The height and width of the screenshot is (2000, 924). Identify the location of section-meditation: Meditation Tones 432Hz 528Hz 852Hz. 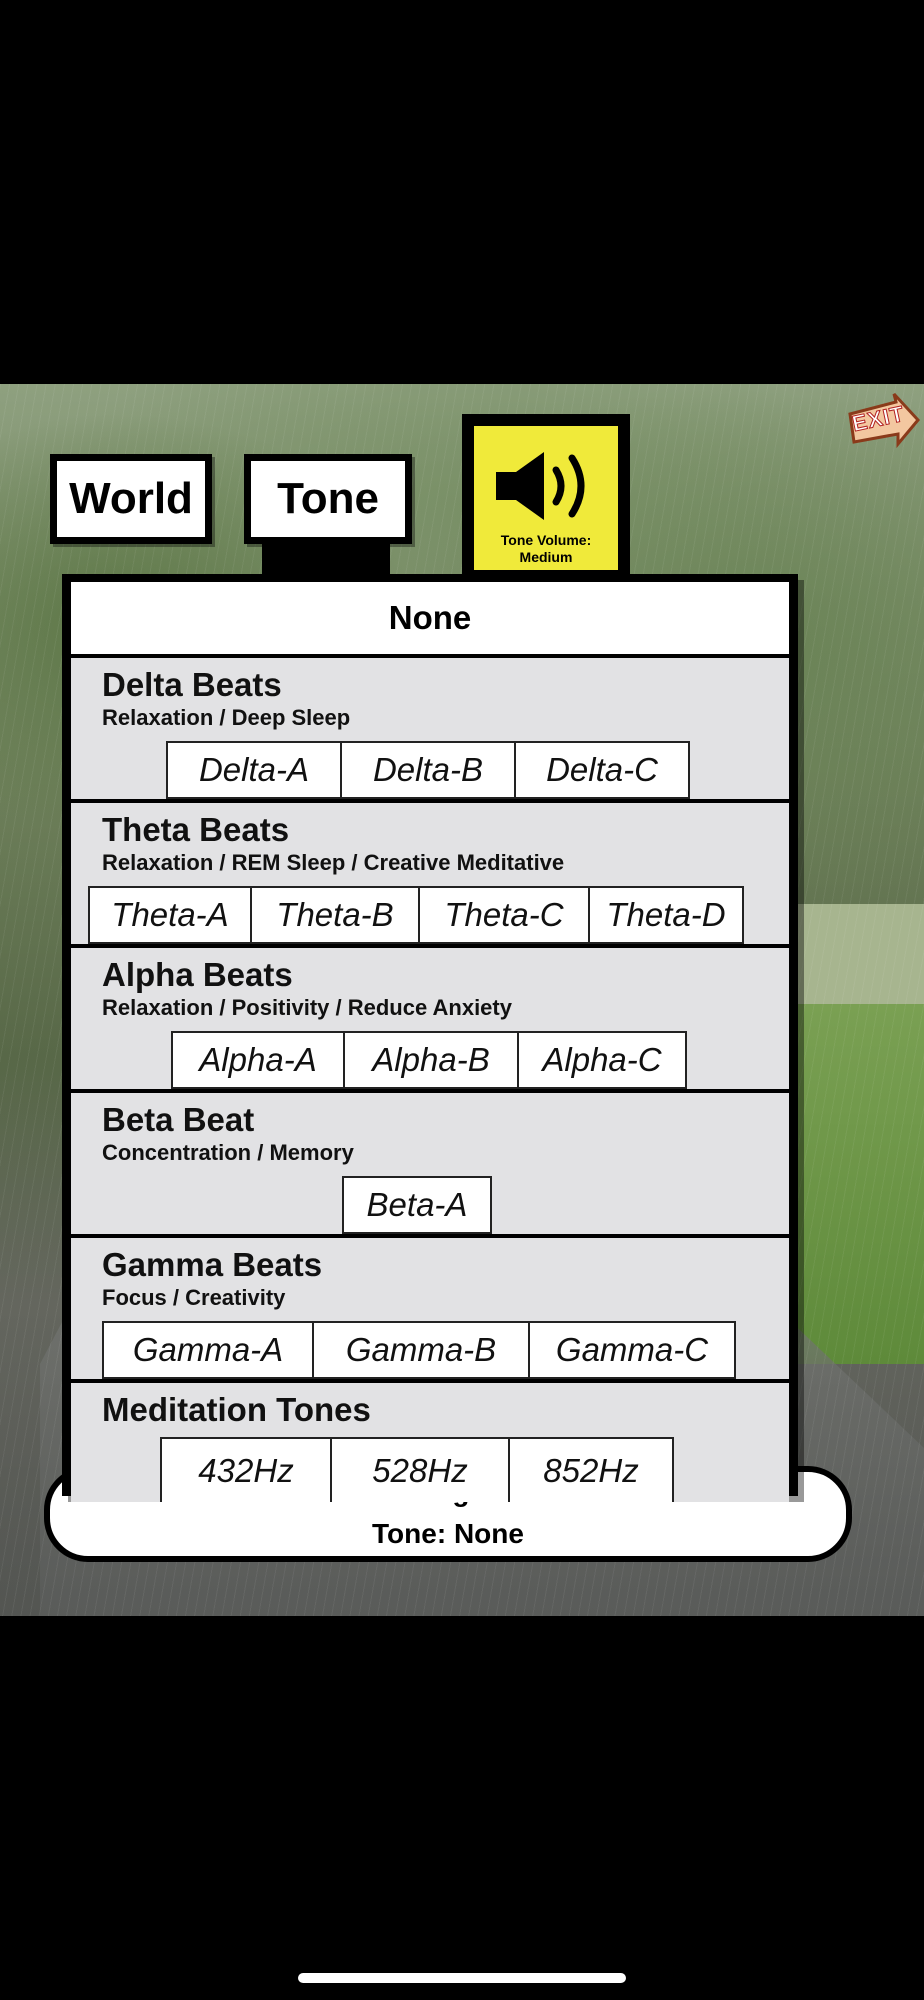
(430, 1442).